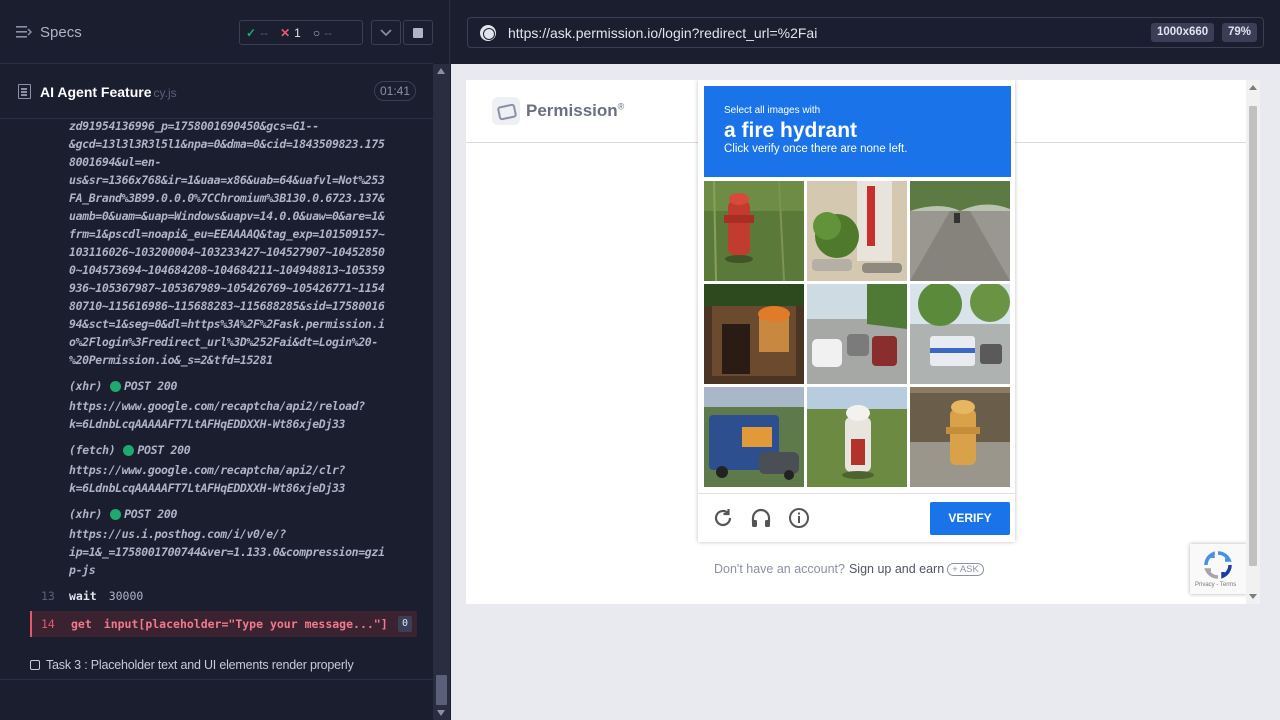 Image resolution: width=1280 pixels, height=720 pixels. I want to click on passed-stat: ✓ --, so click(257, 33).